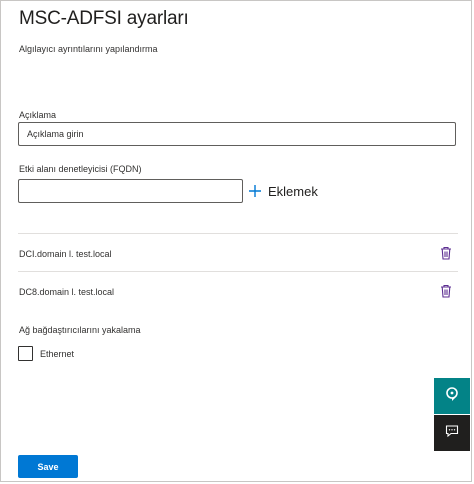 Image resolution: width=474 pixels, height=484 pixels. What do you see at coordinates (80, 330) in the screenshot?
I see `capture-label: Ağ bağdaştırıcılarını yakalama` at bounding box center [80, 330].